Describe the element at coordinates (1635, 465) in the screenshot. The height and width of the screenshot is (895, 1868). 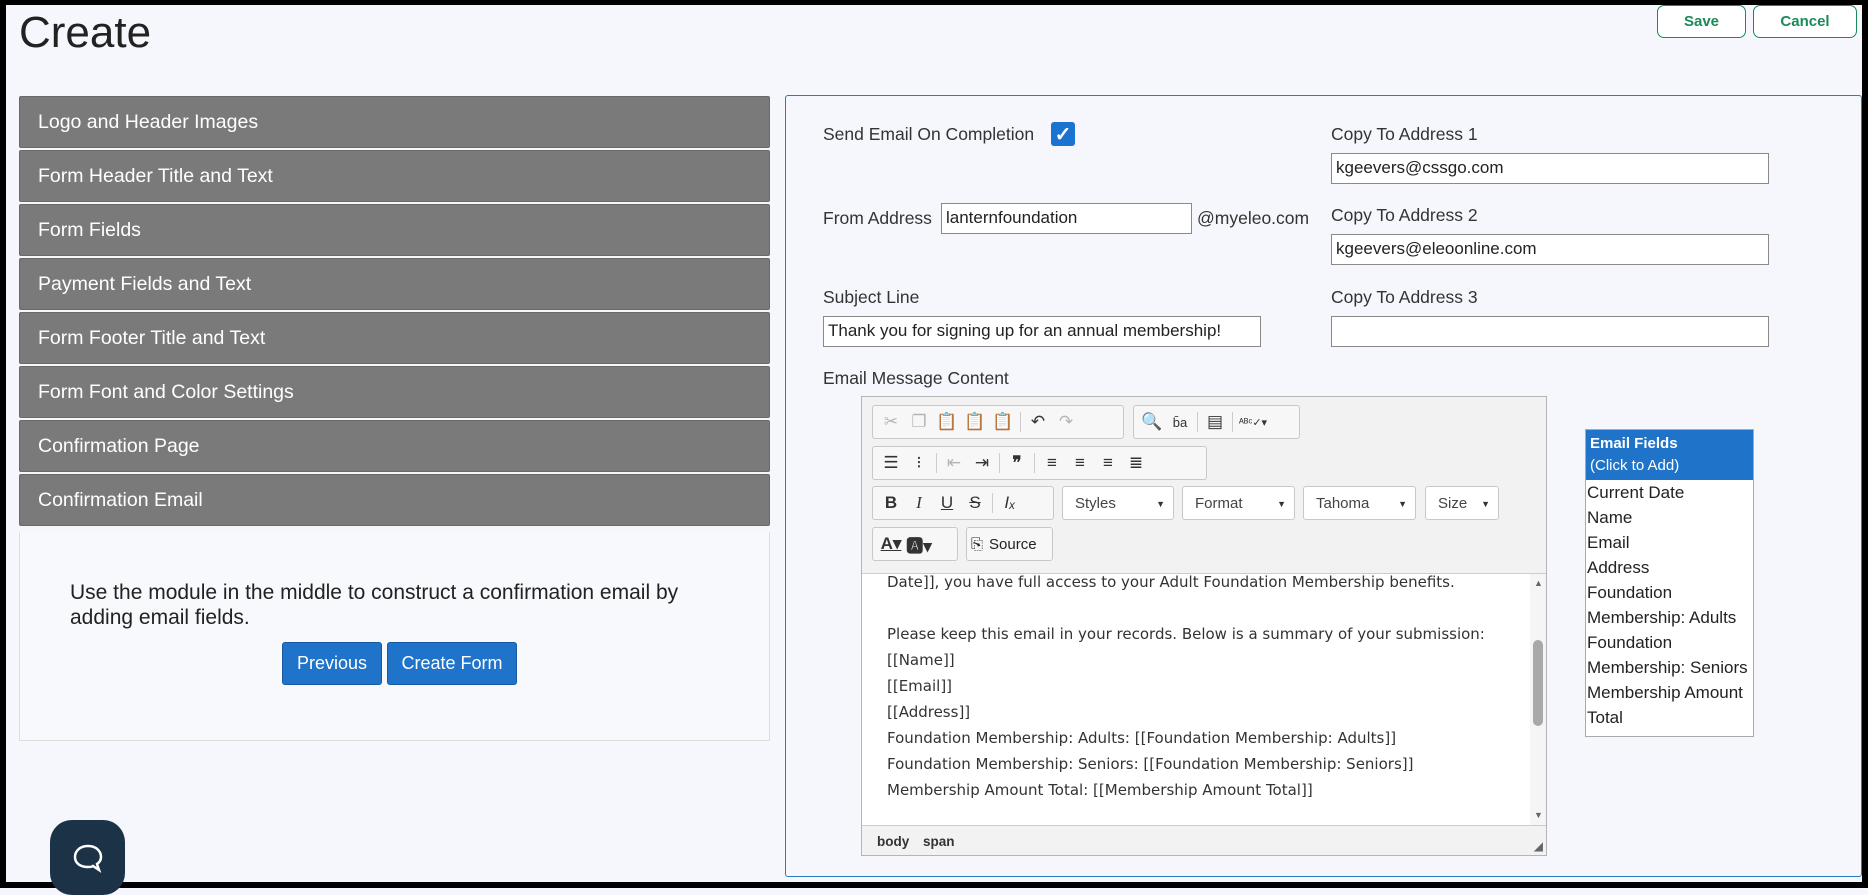
I see `email-fields-subtitle: (Click to Add)` at that location.